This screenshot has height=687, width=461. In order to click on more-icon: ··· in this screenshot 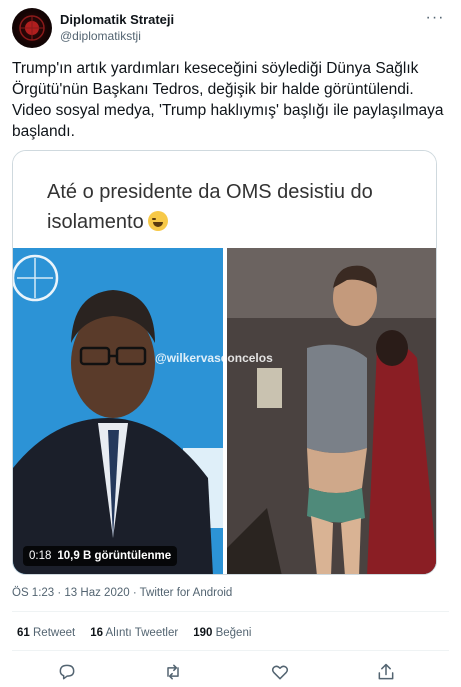, I will do `click(435, 21)`.